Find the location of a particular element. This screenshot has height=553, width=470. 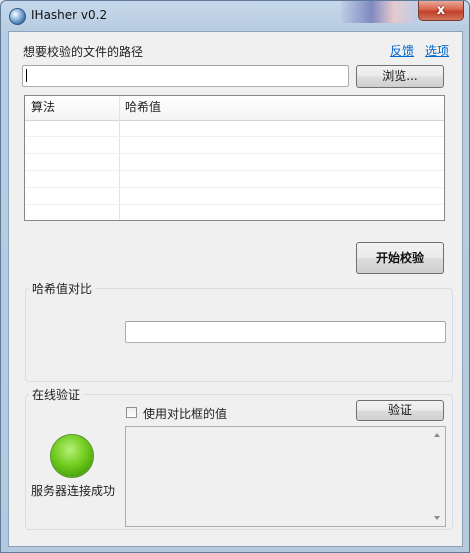

text-caret is located at coordinates (26, 75).